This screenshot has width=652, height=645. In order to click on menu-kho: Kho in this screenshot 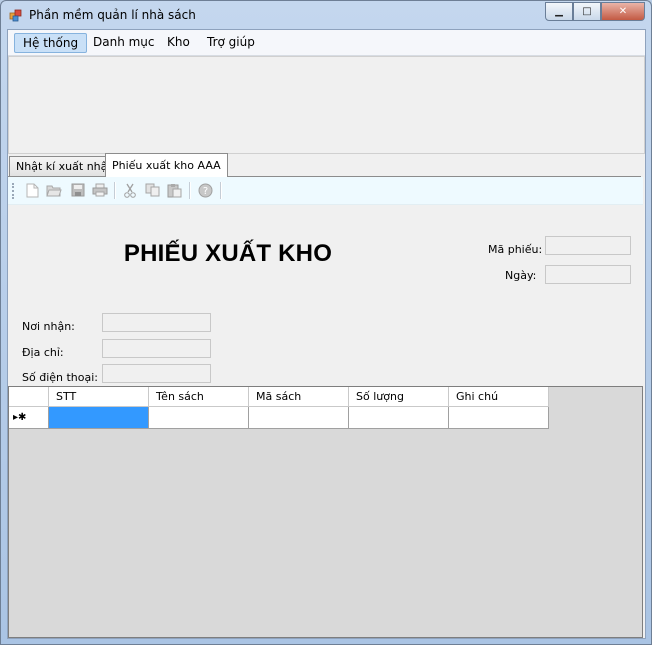, I will do `click(178, 42)`.